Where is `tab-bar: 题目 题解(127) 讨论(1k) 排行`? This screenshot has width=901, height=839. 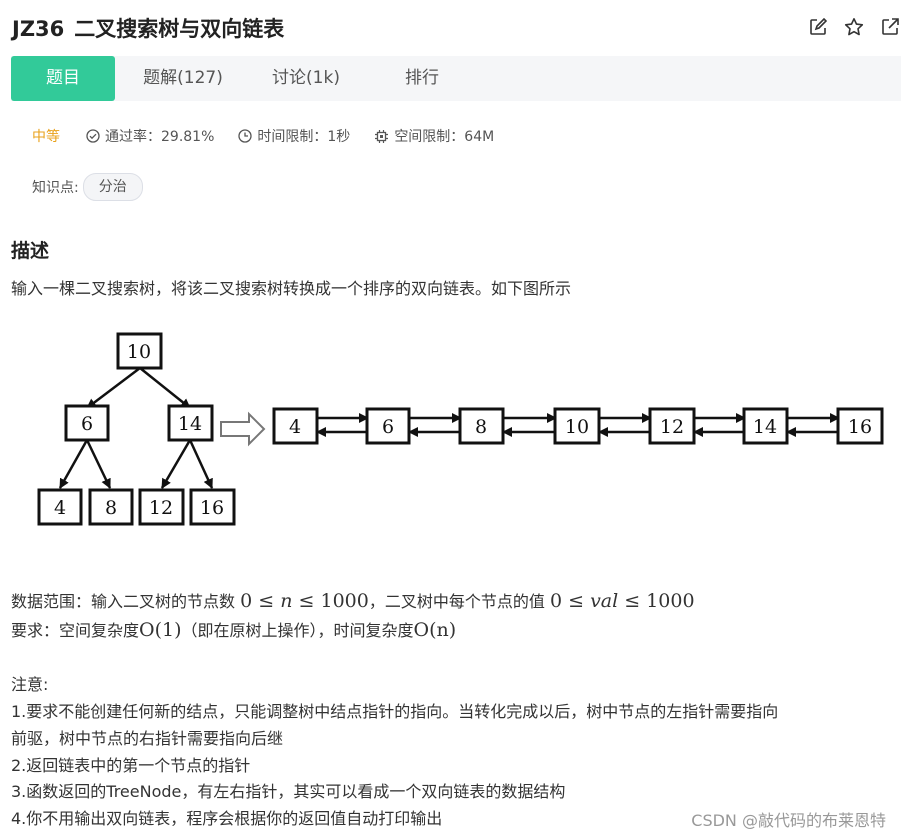
tab-bar: 题目 题解(127) 讨论(1k) 排行 is located at coordinates (456, 78).